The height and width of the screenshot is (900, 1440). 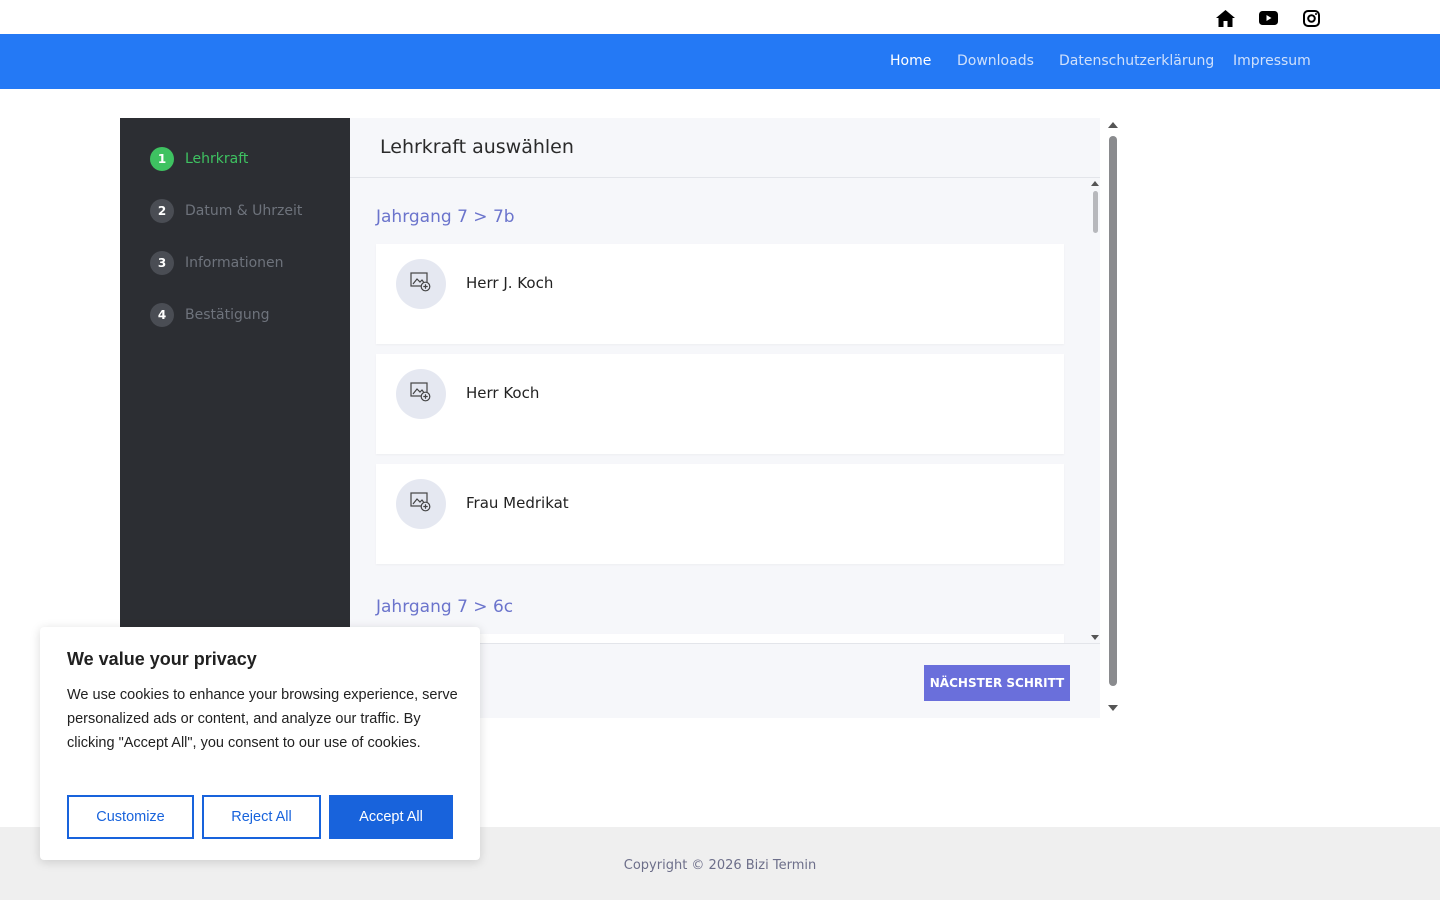 What do you see at coordinates (234, 263) in the screenshot?
I see `step-label: Informationen` at bounding box center [234, 263].